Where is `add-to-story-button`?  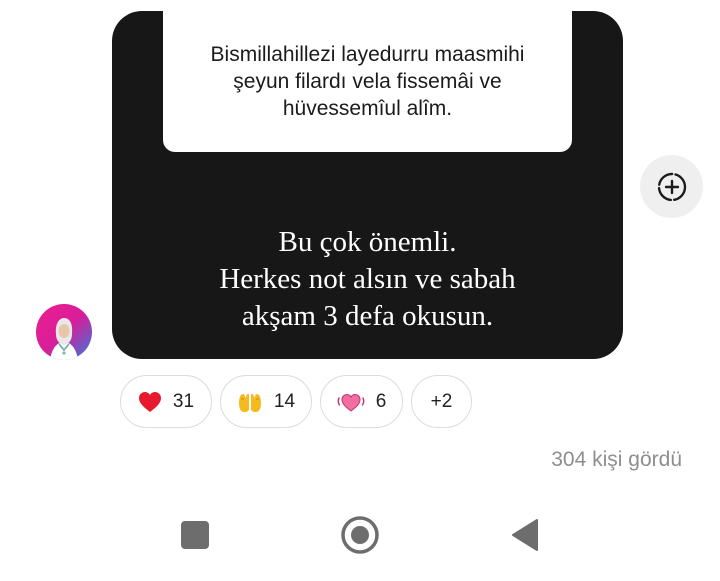 add-to-story-button is located at coordinates (671, 186).